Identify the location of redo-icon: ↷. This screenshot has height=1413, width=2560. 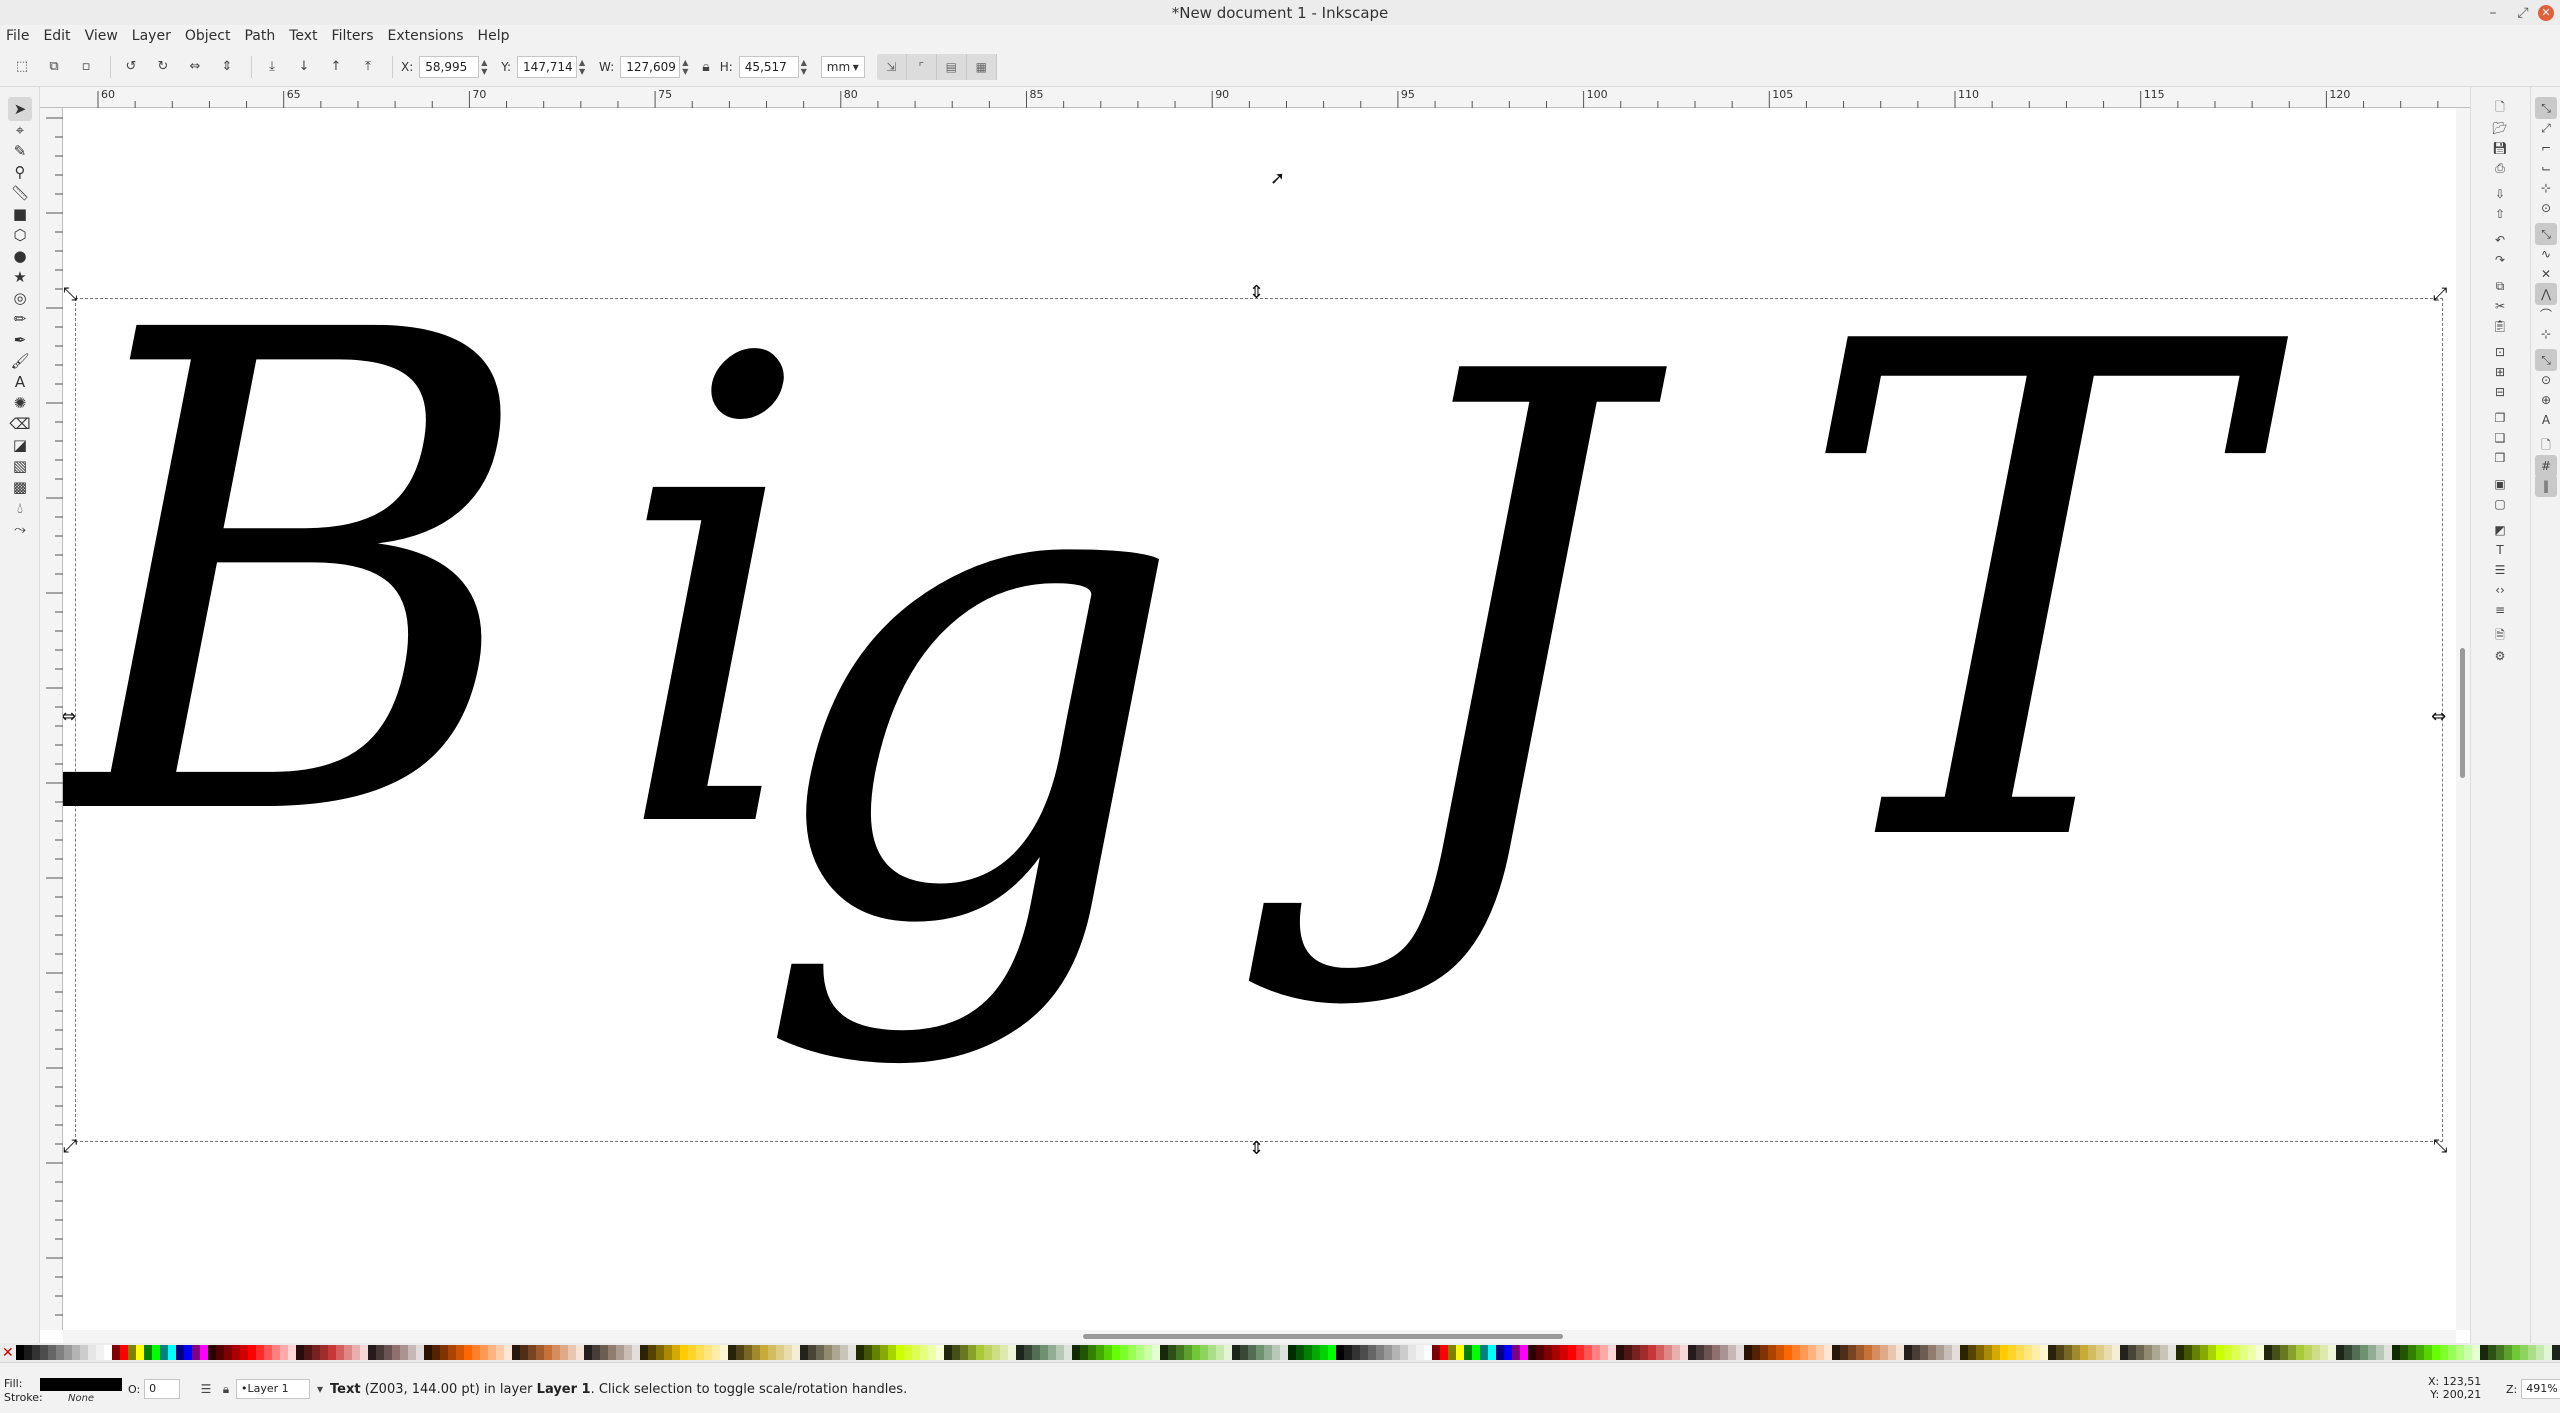
(2500, 260).